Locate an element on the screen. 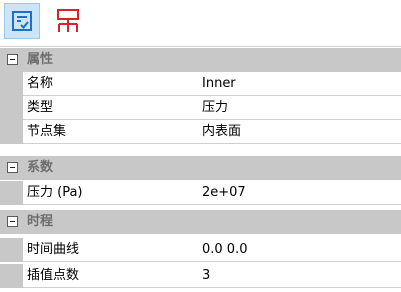  checklist-button is located at coordinates (22, 21).